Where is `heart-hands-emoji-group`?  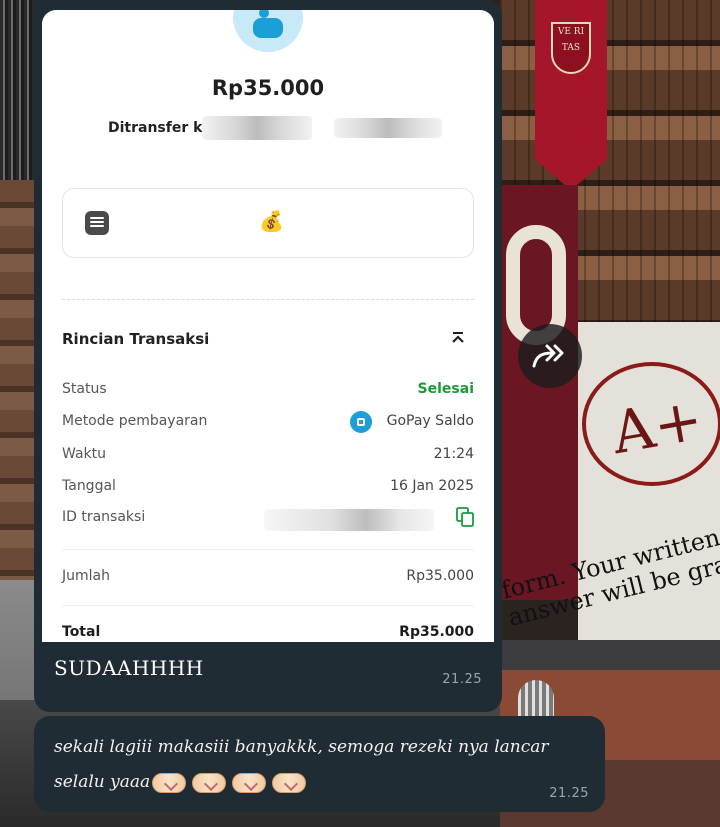 heart-hands-emoji-group is located at coordinates (229, 782).